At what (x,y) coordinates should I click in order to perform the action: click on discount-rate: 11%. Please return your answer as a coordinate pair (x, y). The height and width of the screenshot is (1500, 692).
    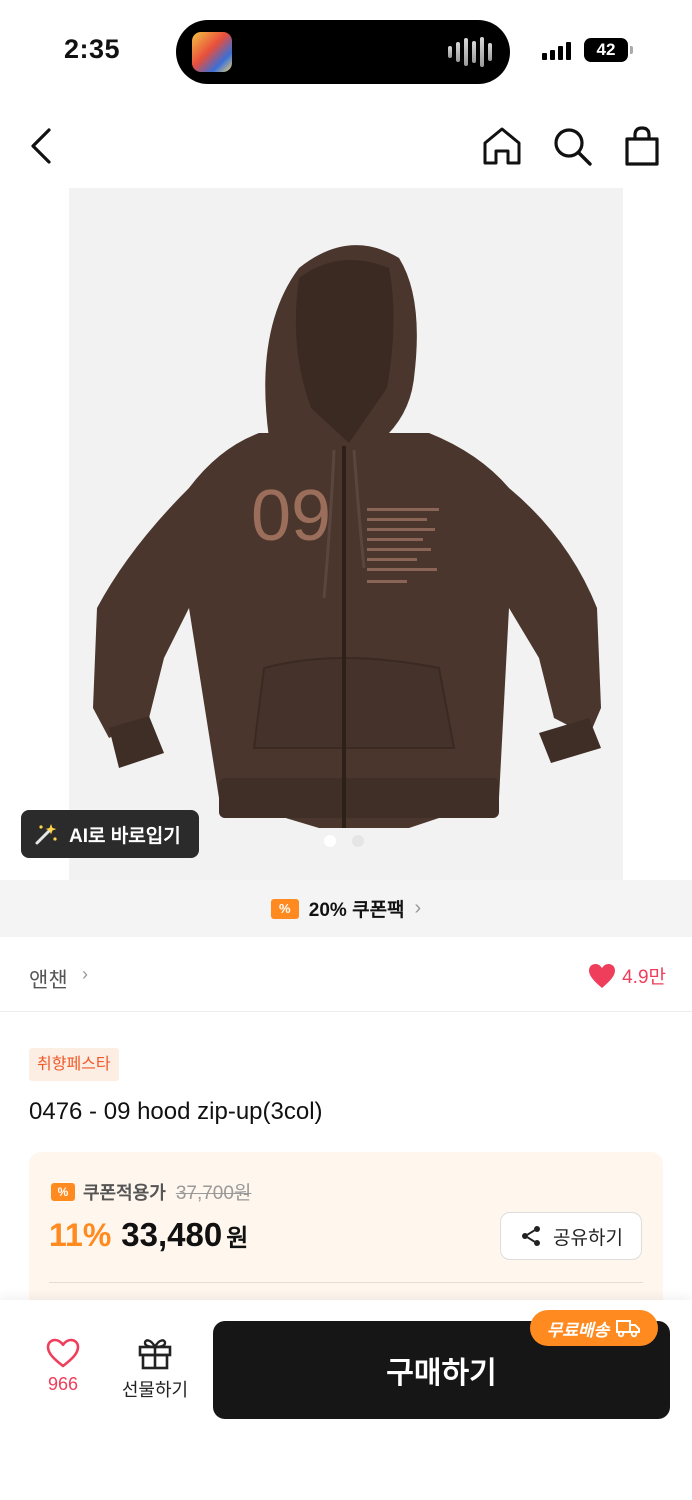
    Looking at the image, I should click on (80, 1235).